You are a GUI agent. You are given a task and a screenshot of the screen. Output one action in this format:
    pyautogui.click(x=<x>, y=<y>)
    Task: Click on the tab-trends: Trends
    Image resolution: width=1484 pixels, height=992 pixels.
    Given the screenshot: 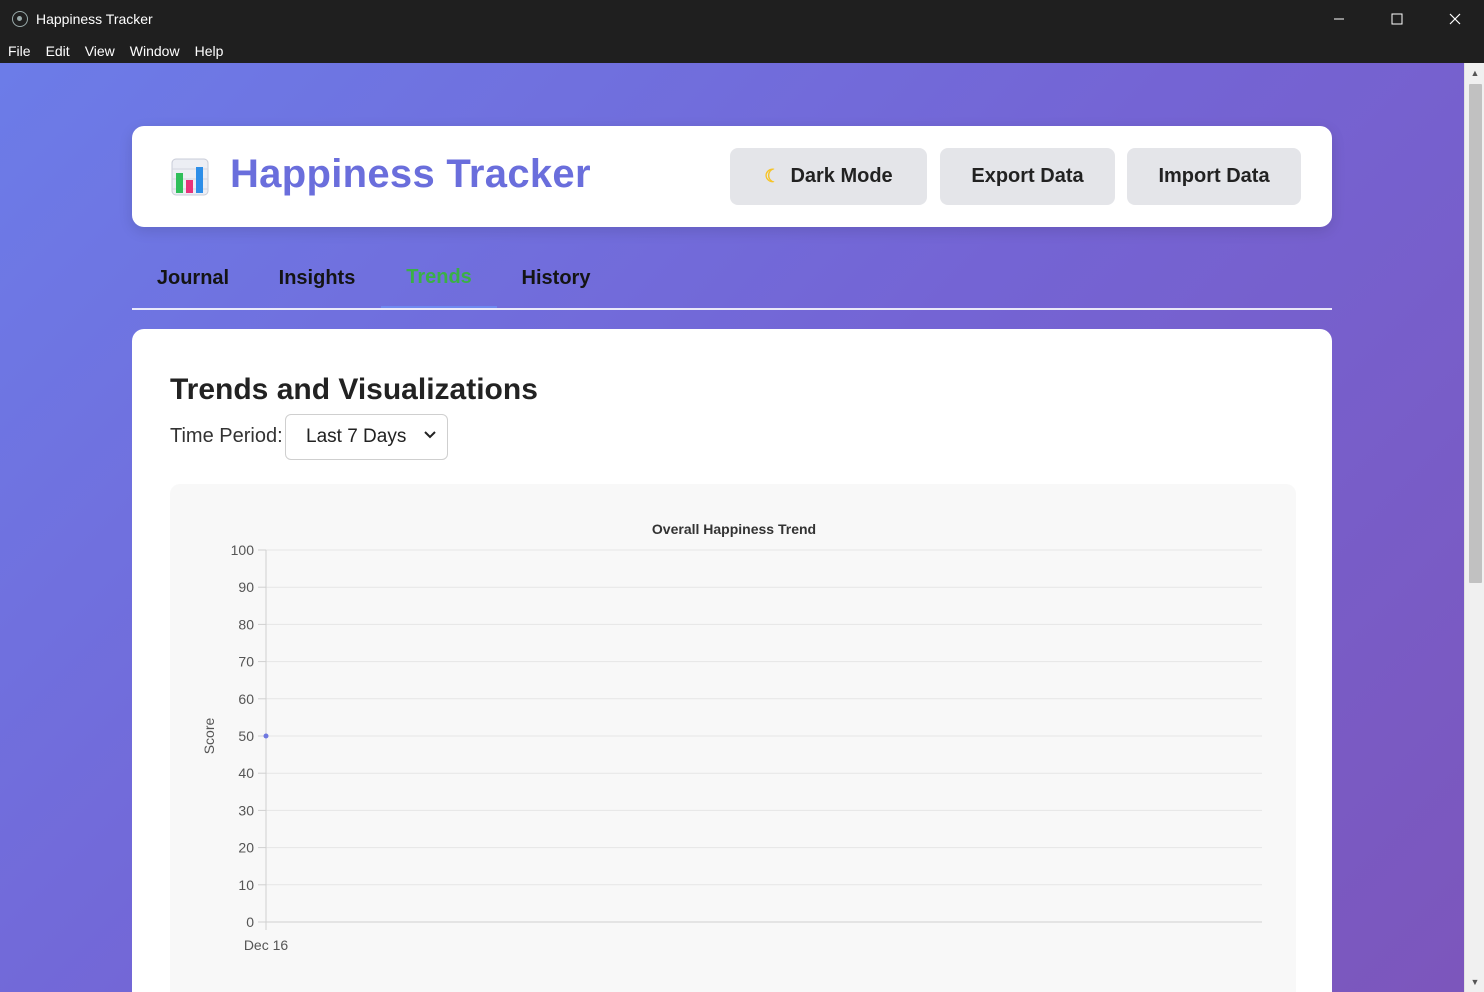 What is the action you would take?
    pyautogui.click(x=439, y=278)
    